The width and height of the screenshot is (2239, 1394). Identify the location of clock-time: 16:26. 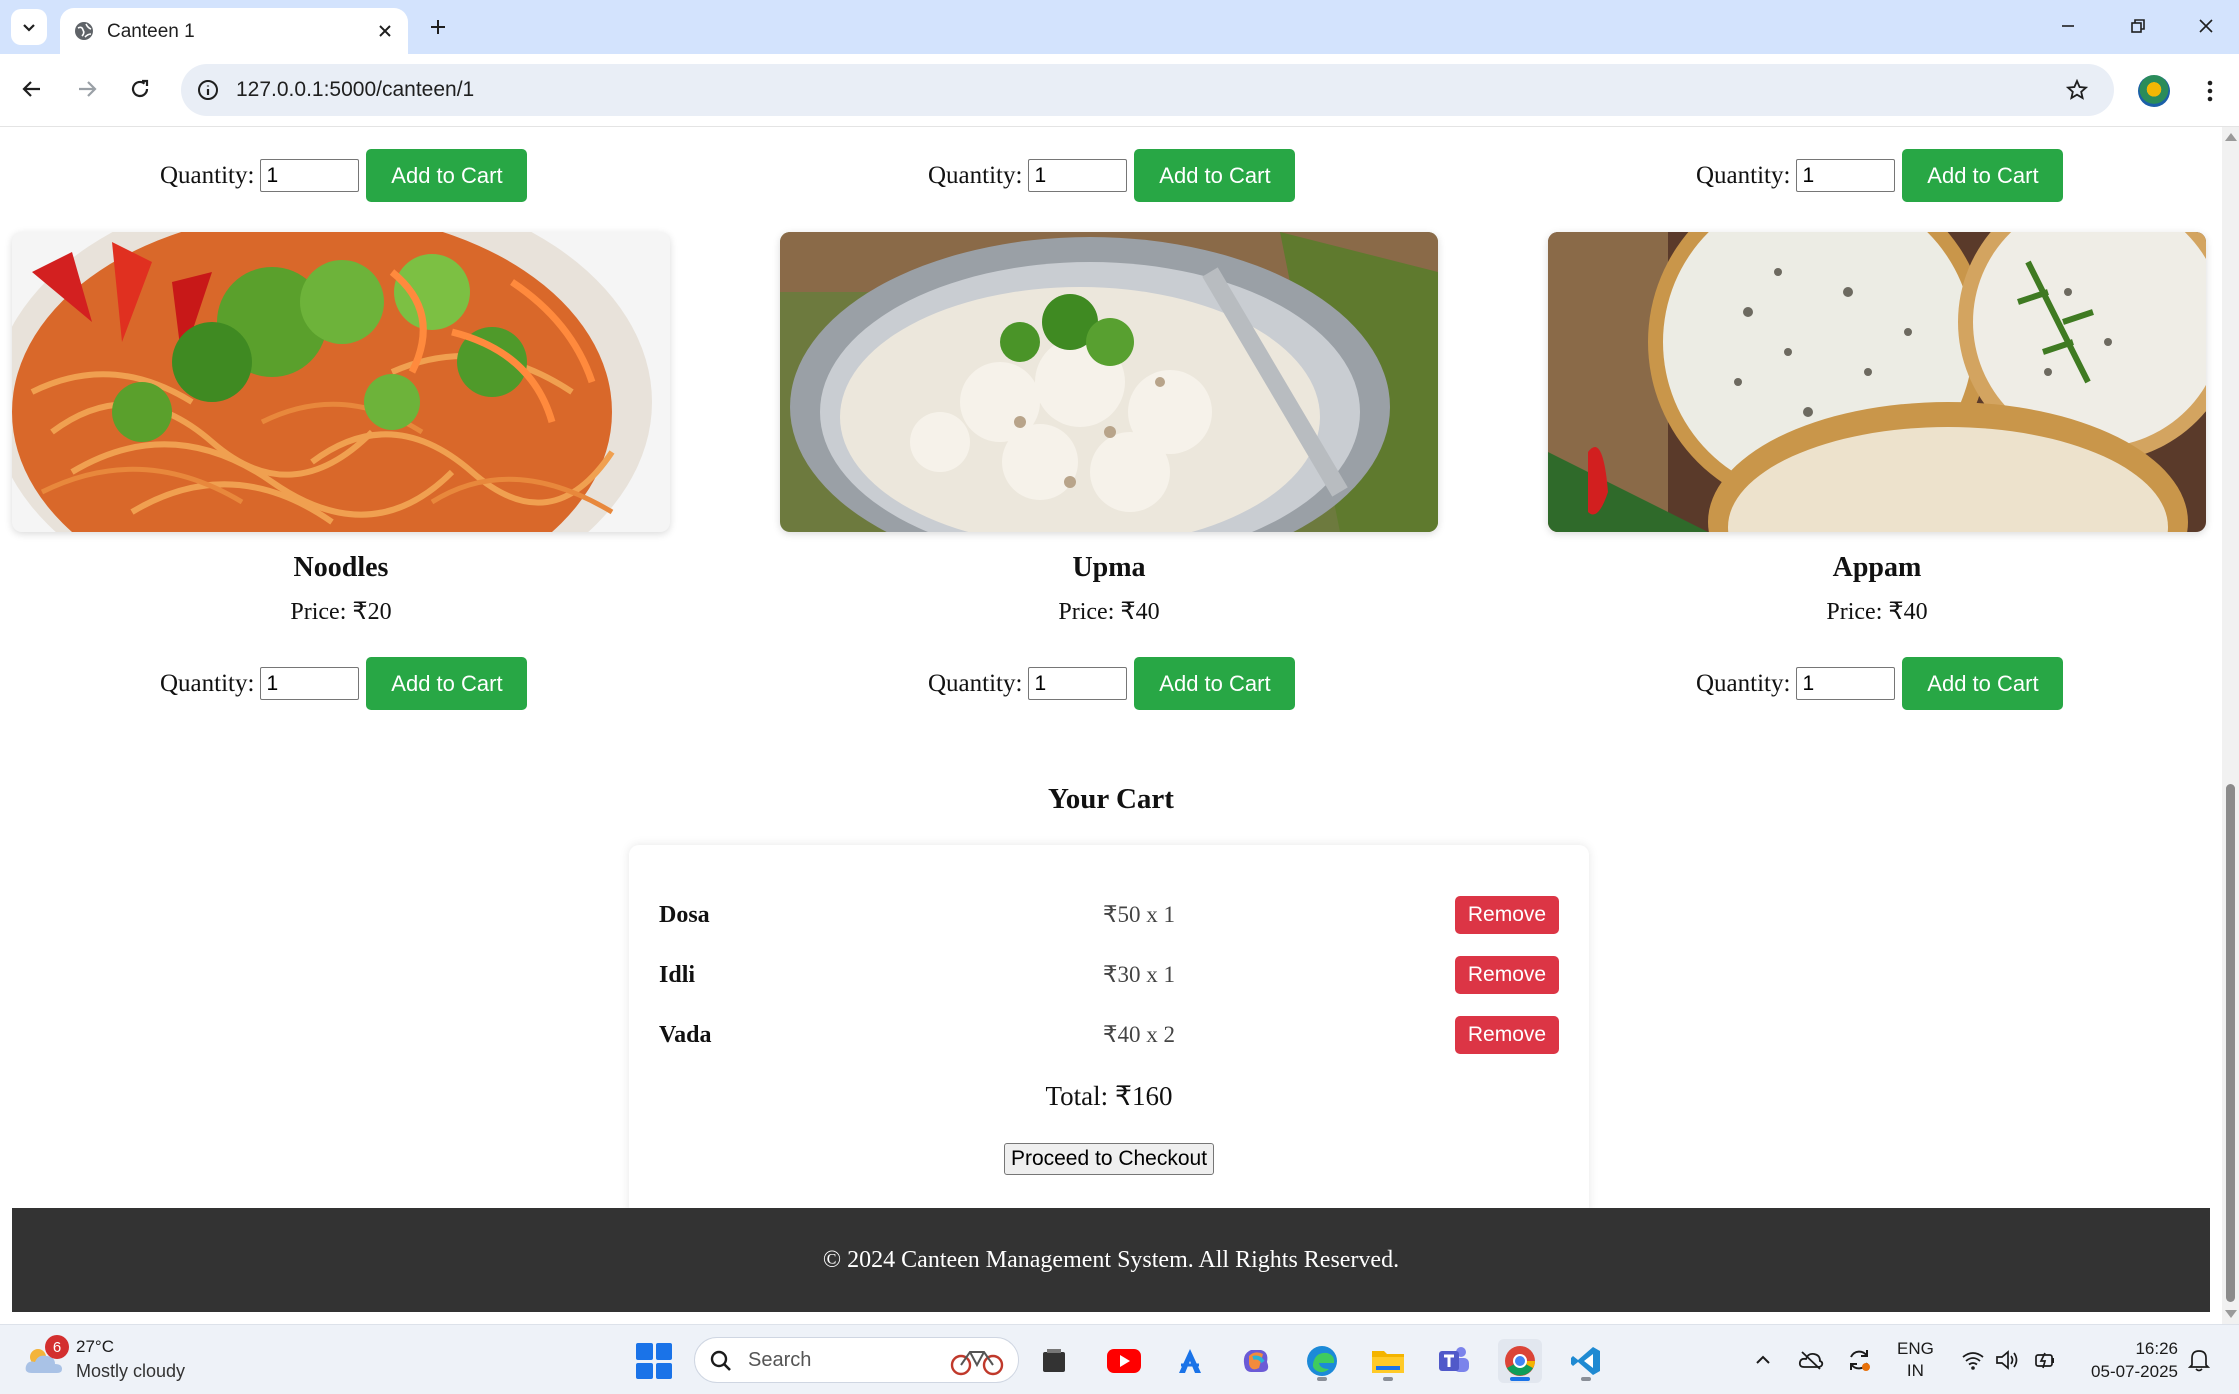
(2156, 1348).